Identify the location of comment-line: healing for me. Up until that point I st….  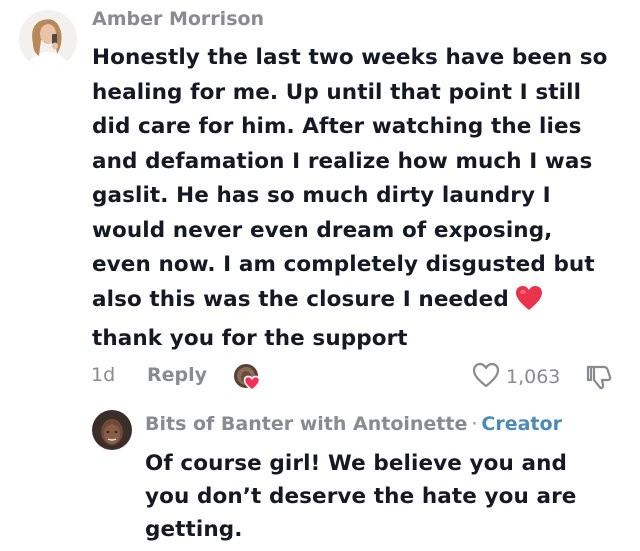
(337, 92).